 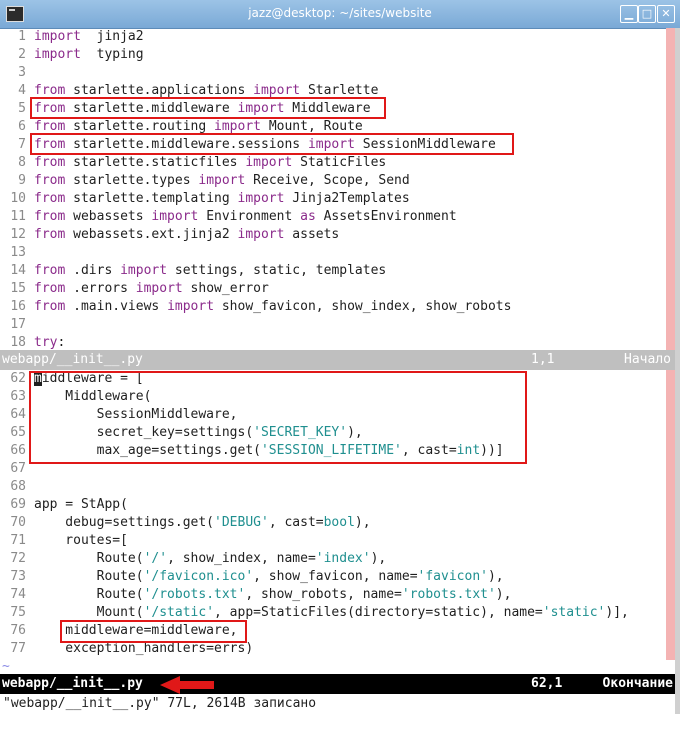 What do you see at coordinates (155, 558) in the screenshot?
I see `string-token: '/'` at bounding box center [155, 558].